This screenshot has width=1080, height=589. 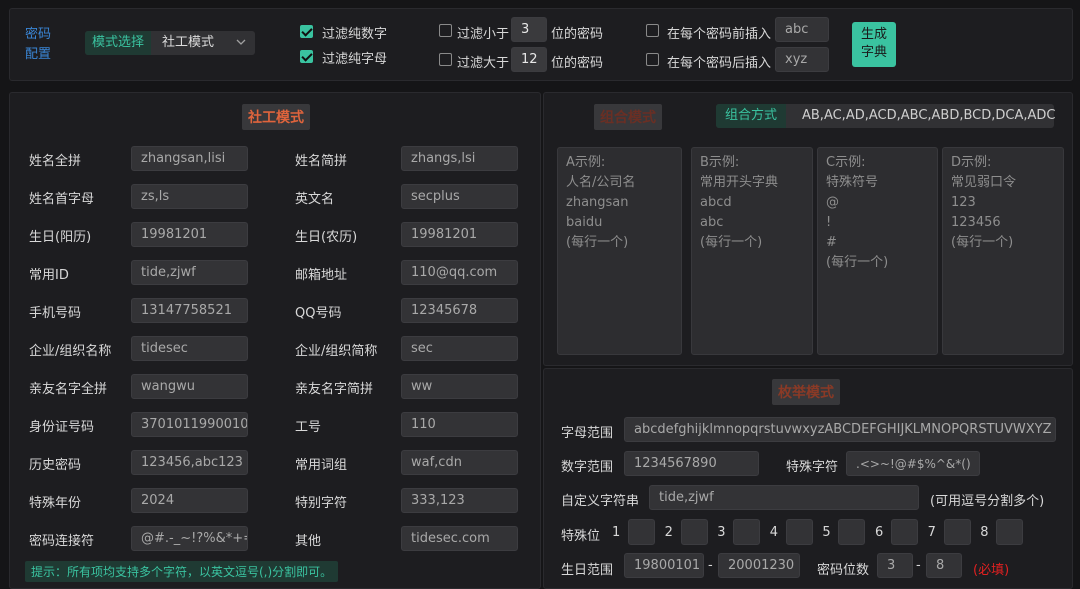 I want to click on combo-d-textarea: D示例: 常见弱口令 123 123456 (每行一个), so click(x=1003, y=251).